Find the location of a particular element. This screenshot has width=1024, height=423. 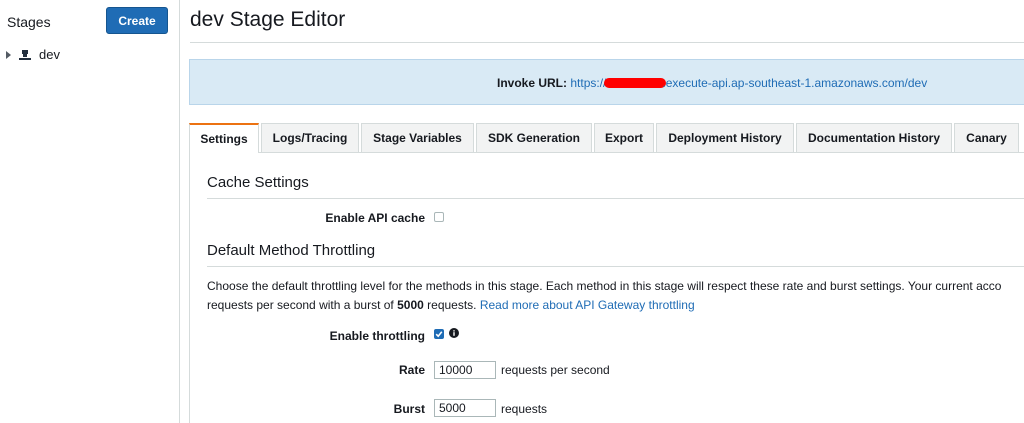

create-stage-button: Create is located at coordinates (137, 20).